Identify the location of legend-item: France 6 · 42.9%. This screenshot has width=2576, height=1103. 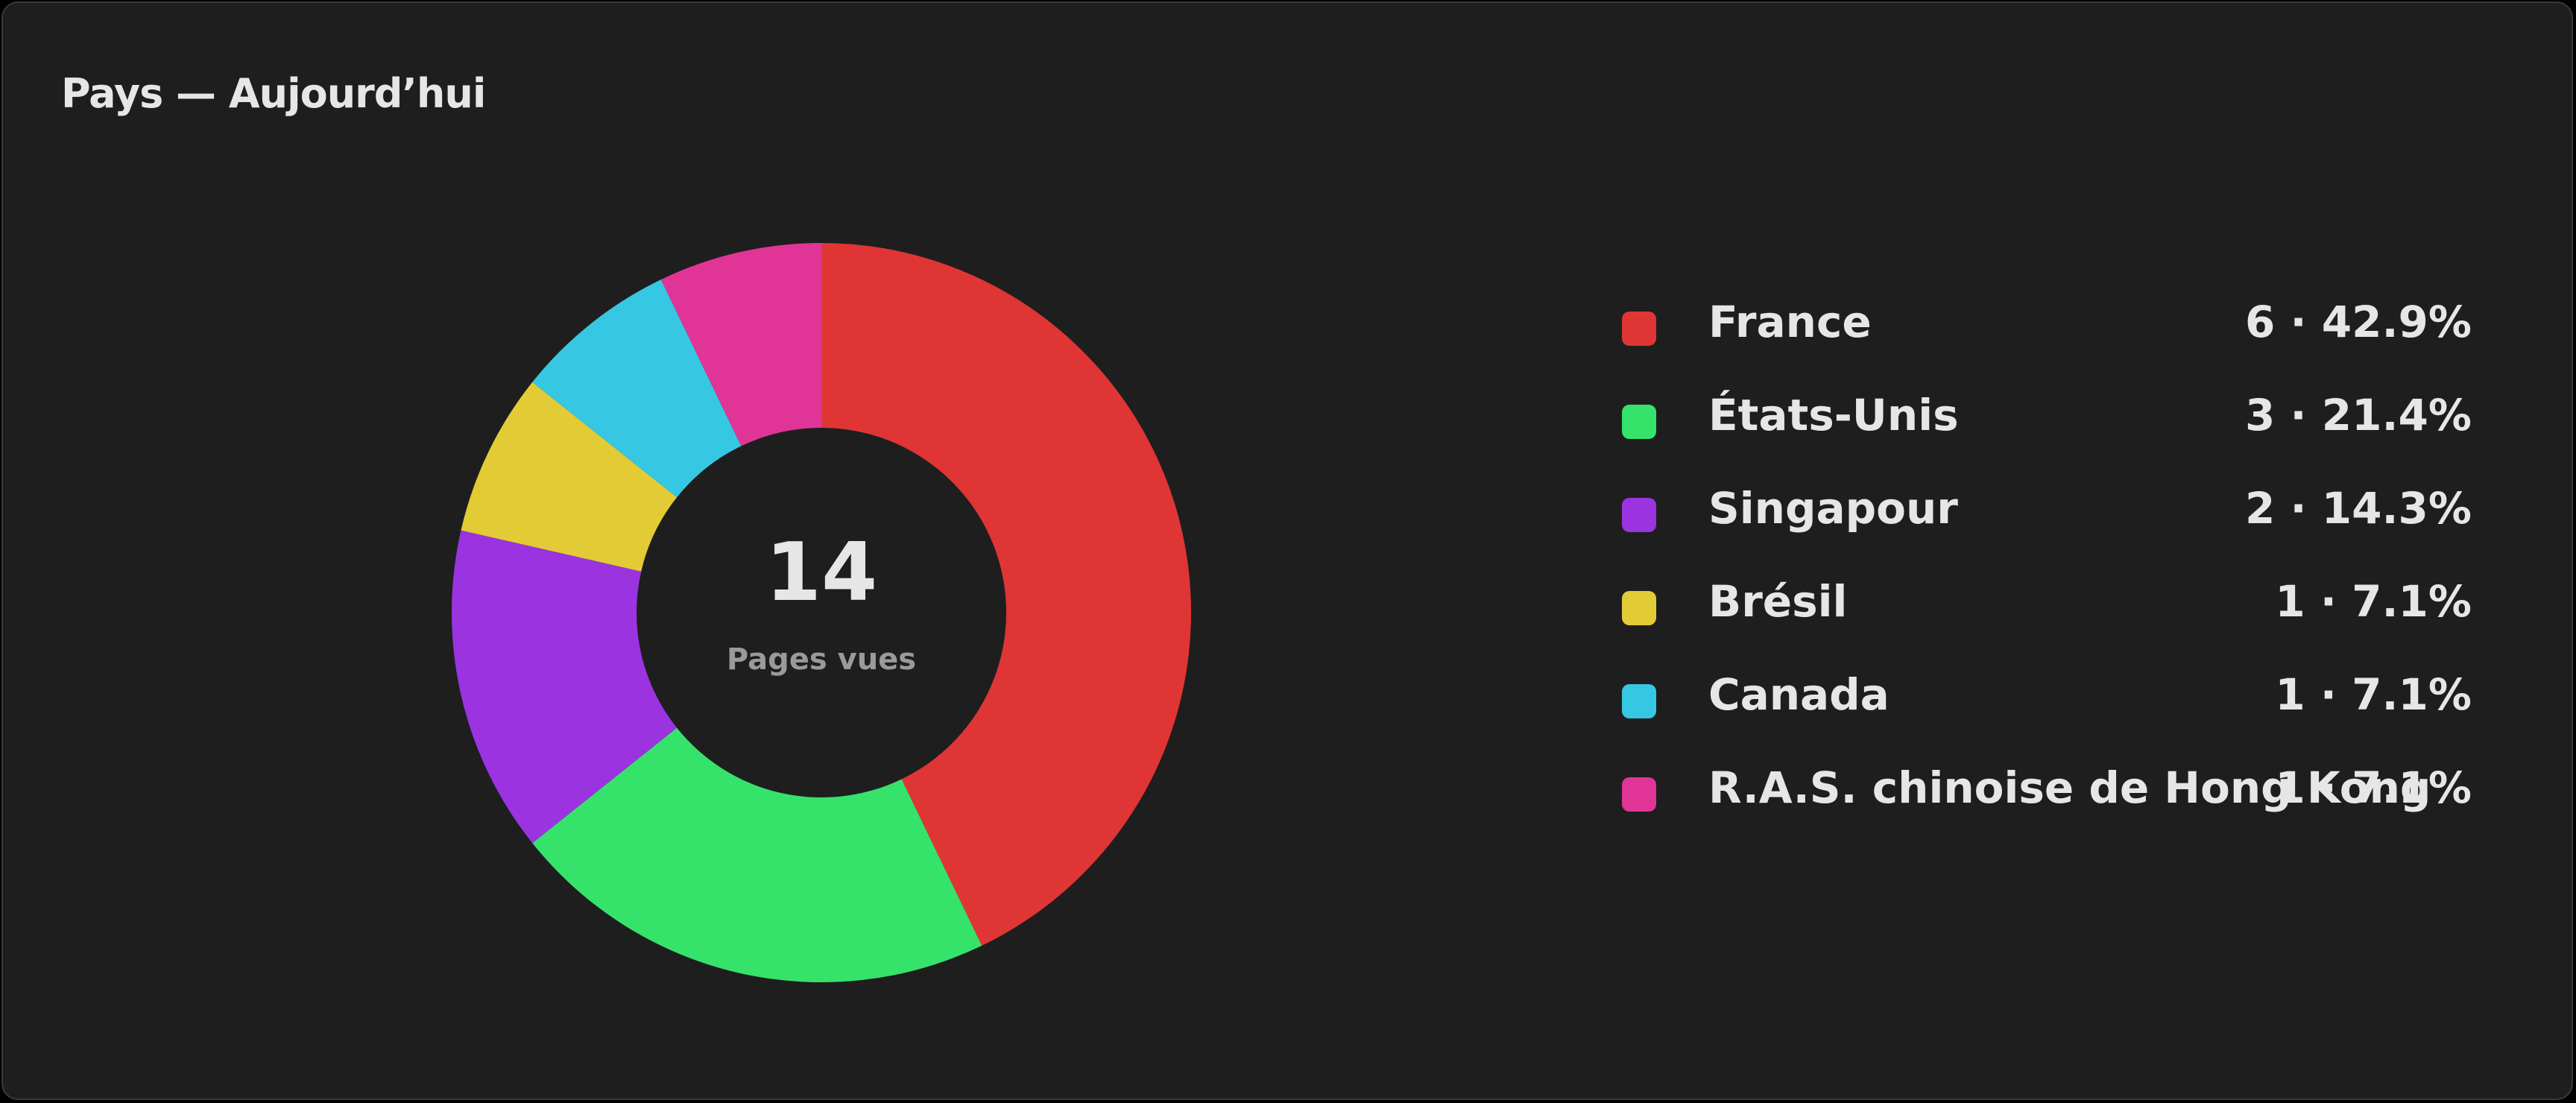
(2047, 328).